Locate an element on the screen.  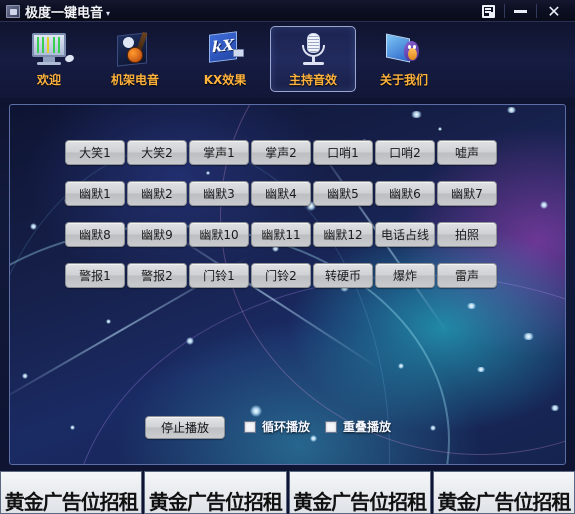
guitar-rack-icon is located at coordinates (135, 50).